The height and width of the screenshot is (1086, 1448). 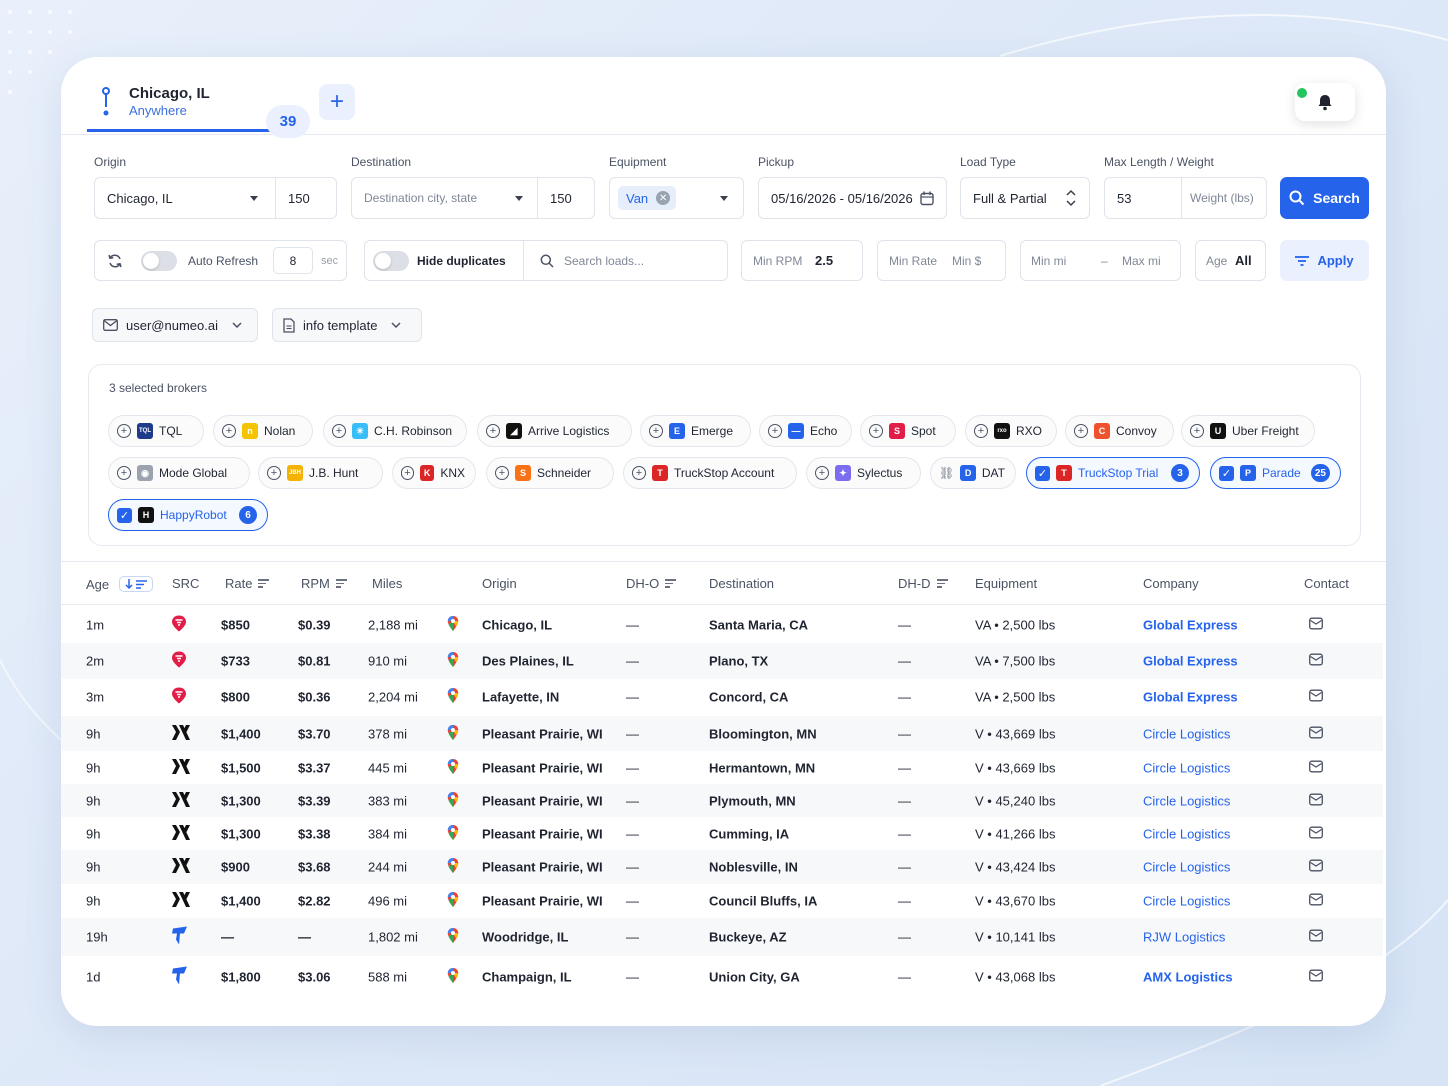 What do you see at coordinates (1248, 431) in the screenshot?
I see `broker-chip-uber-freight: + U Uber Freight` at bounding box center [1248, 431].